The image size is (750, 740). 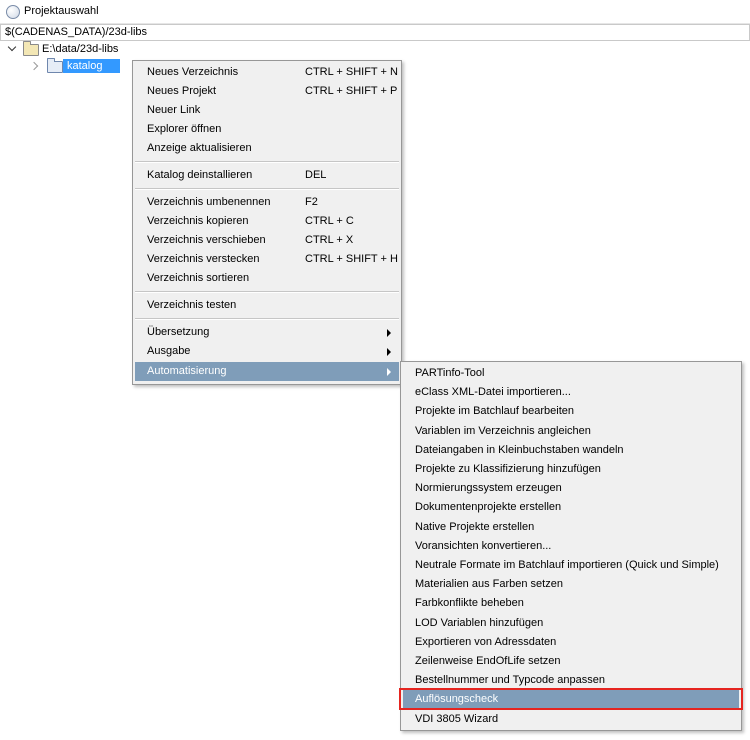 I want to click on submenu-item-label: Projekte im Batchlauf bearbeiten, so click(x=494, y=411).